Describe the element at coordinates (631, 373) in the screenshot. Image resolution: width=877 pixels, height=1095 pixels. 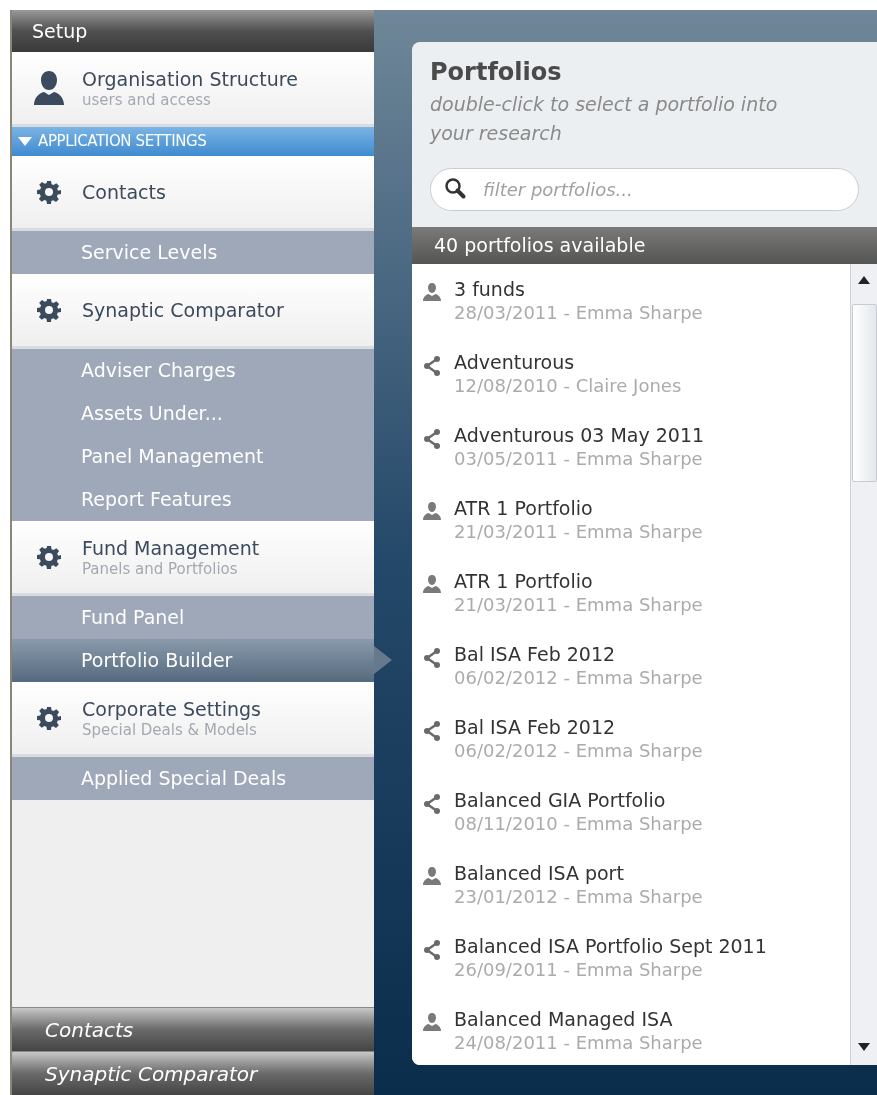
I see `portfolio-item: Adventurous 12/08/2010 - Claire Jones` at that location.